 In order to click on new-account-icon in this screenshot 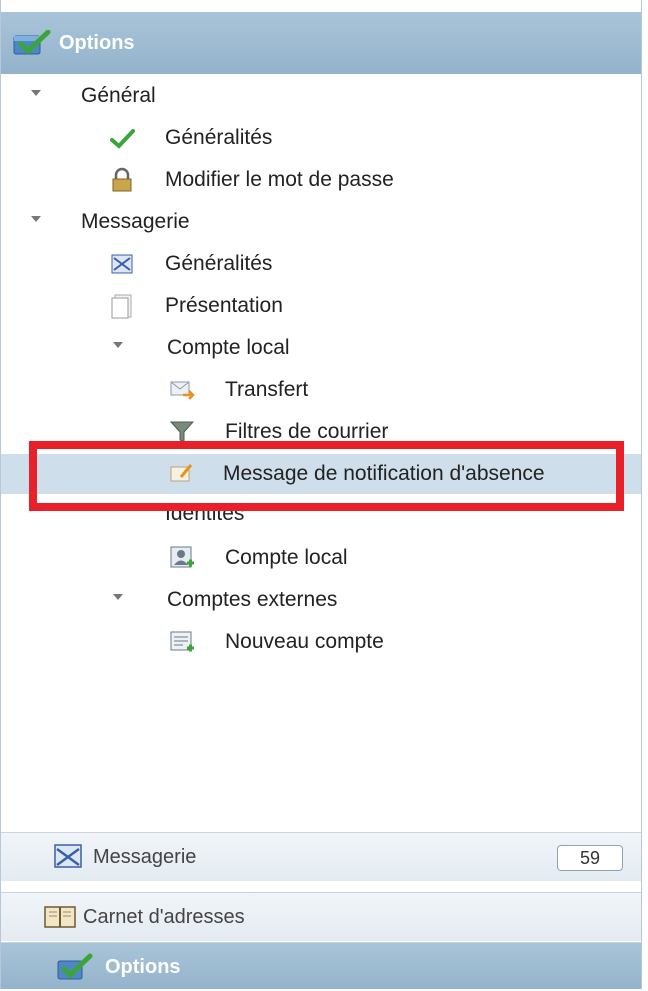, I will do `click(182, 642)`.